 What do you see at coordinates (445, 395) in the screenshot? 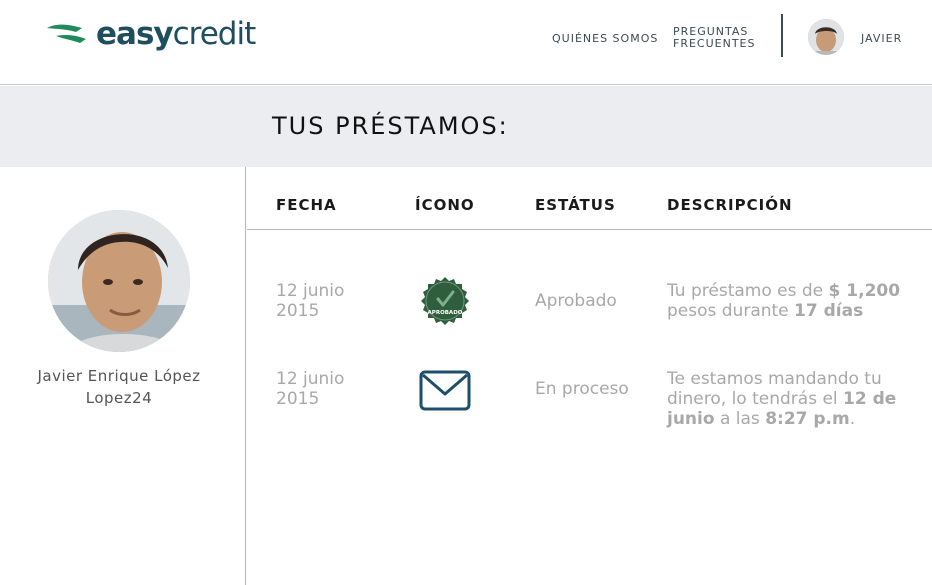
I see `envelope-icon` at bounding box center [445, 395].